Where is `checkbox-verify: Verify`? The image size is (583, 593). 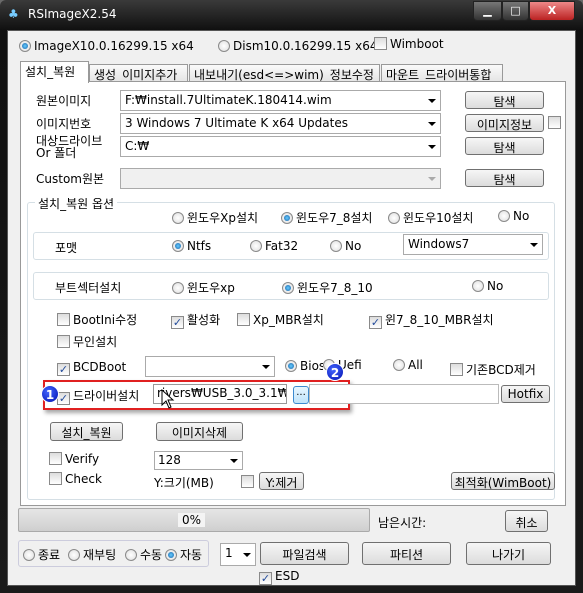 checkbox-verify: Verify is located at coordinates (74, 459).